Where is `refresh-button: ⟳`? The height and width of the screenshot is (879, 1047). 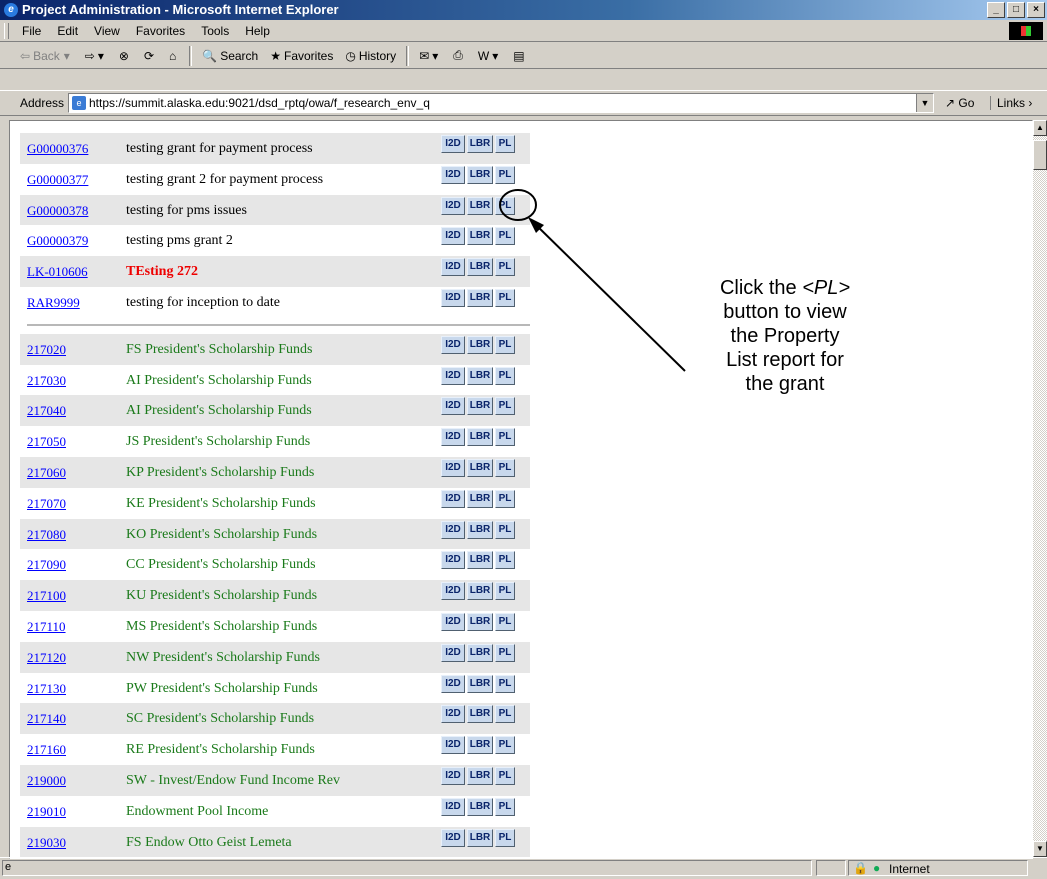 refresh-button: ⟳ is located at coordinates (150, 56).